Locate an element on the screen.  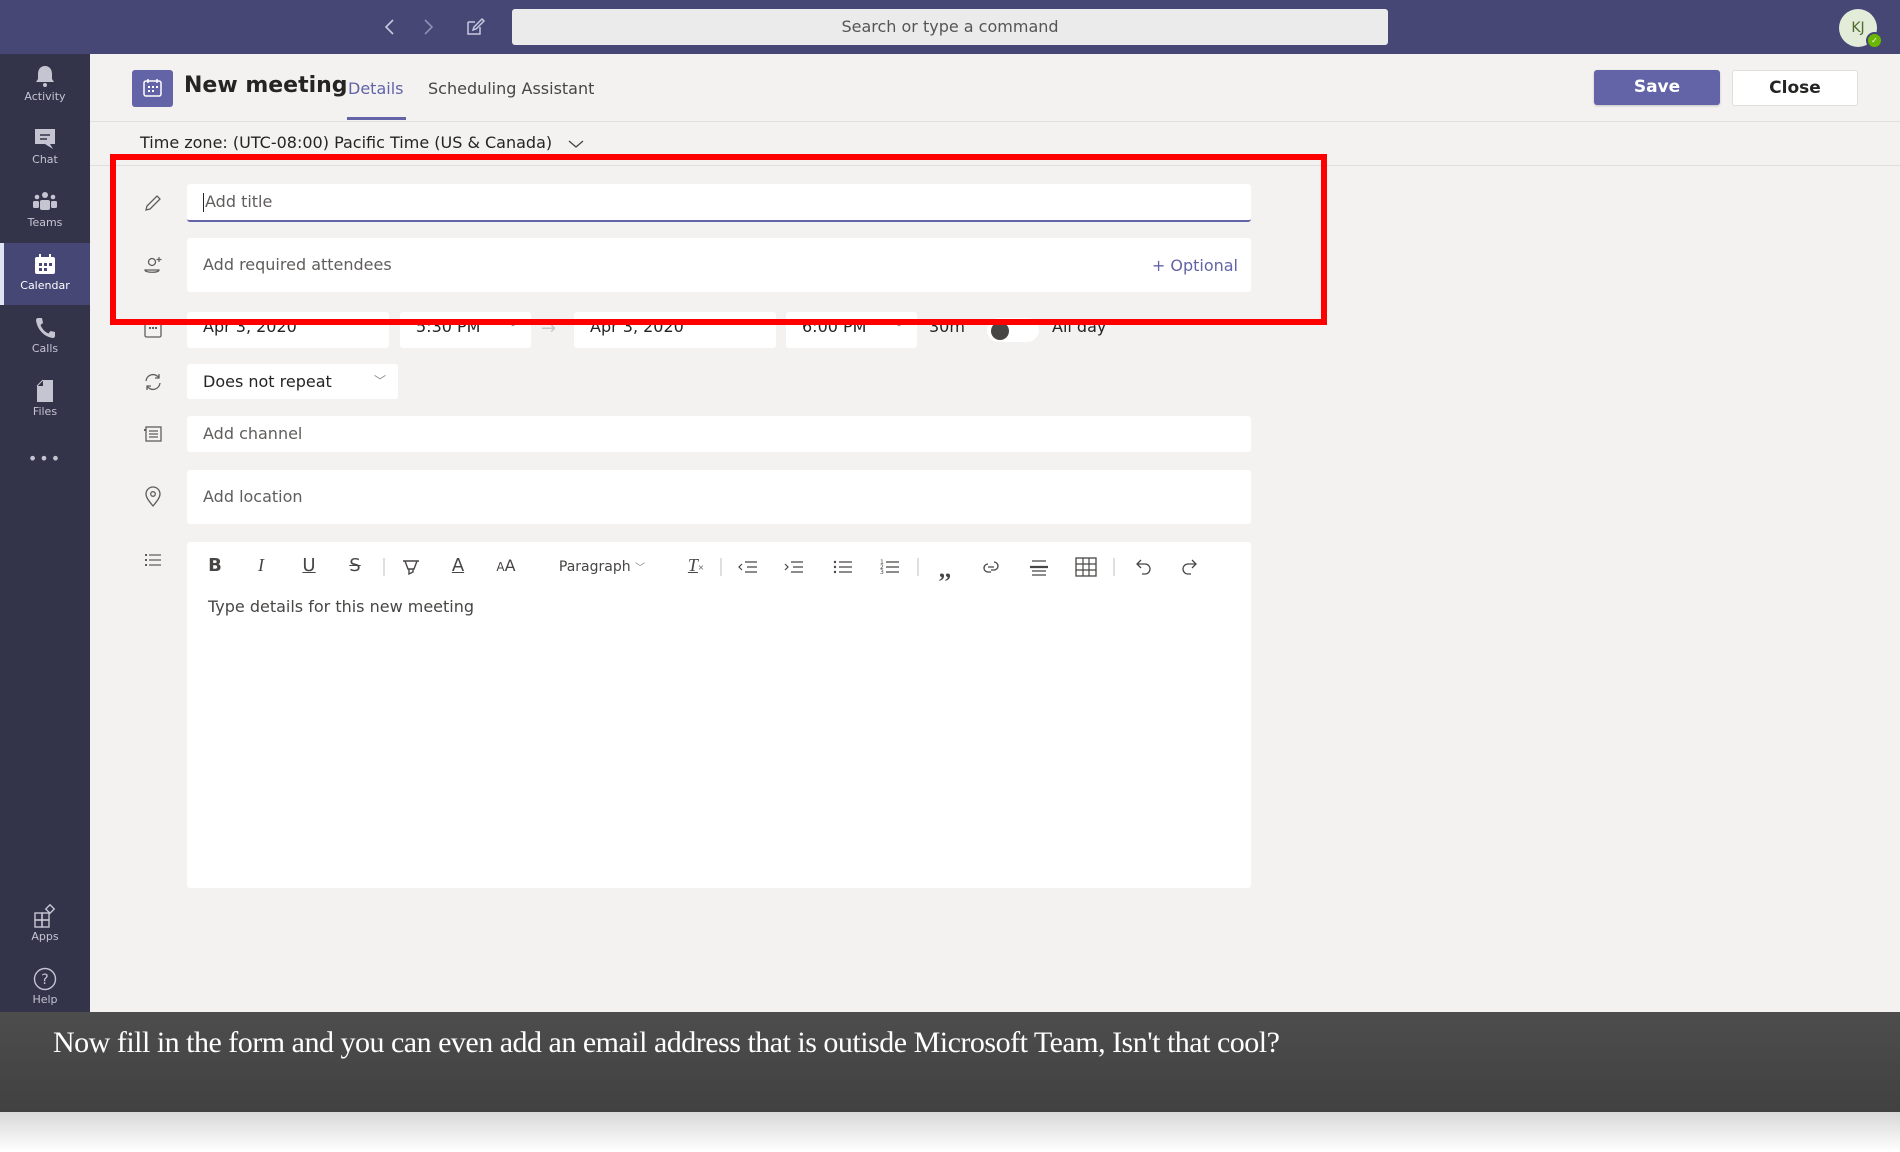
numbered-list-button: 123 is located at coordinates (890, 567).